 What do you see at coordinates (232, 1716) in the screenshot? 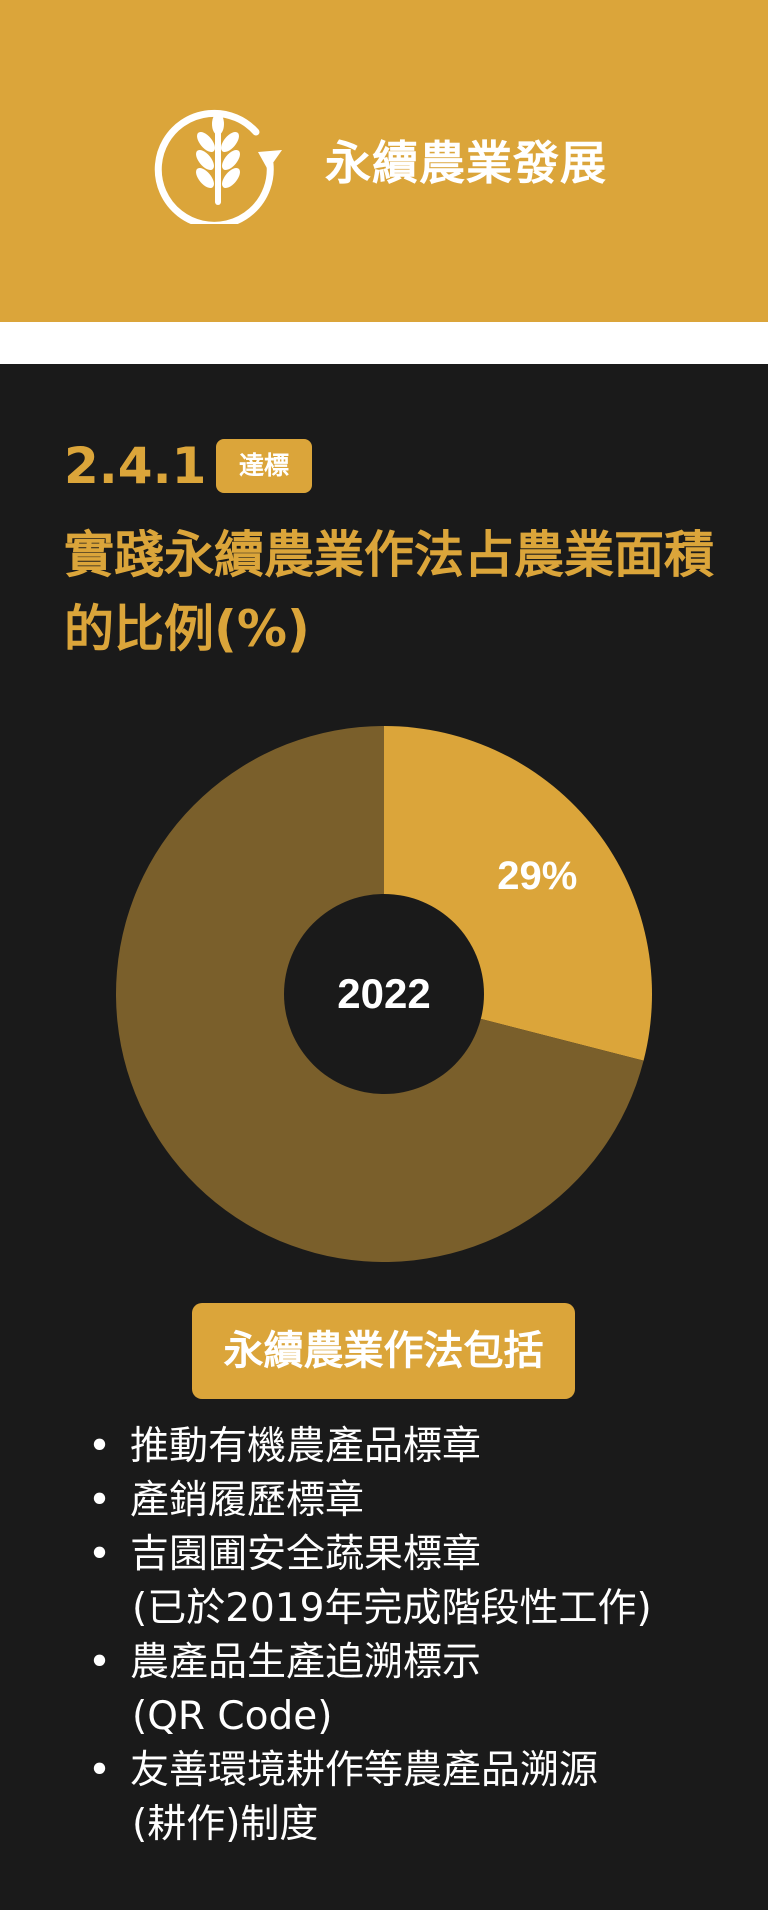
I see `list-item-subtext: (QR Code)` at bounding box center [232, 1716].